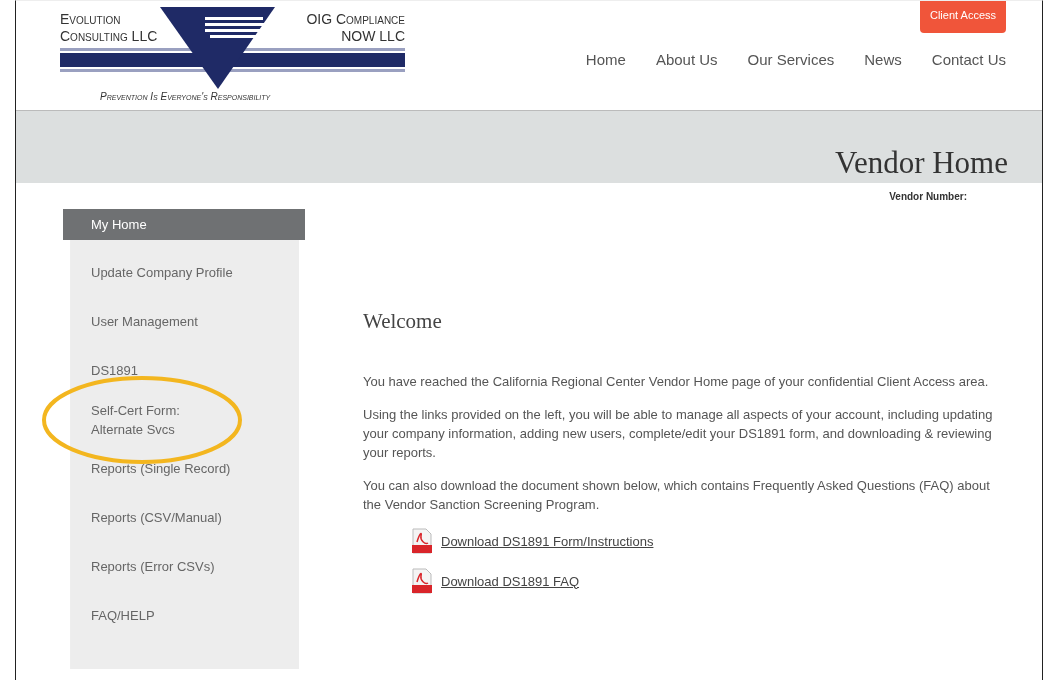 The height and width of the screenshot is (680, 1058). I want to click on company-name: Evolution Consulting LLC, so click(109, 28).